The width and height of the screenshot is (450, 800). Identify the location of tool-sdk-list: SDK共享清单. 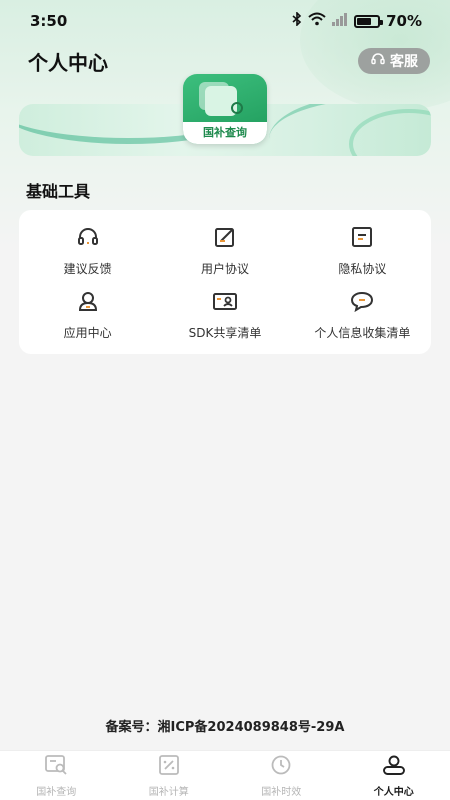
(224, 314).